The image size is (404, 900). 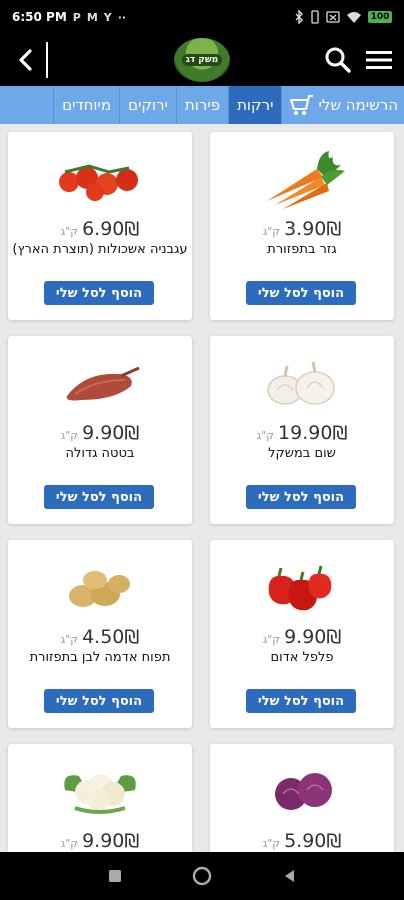 I want to click on product-name: בטטה גדולה, so click(x=100, y=453).